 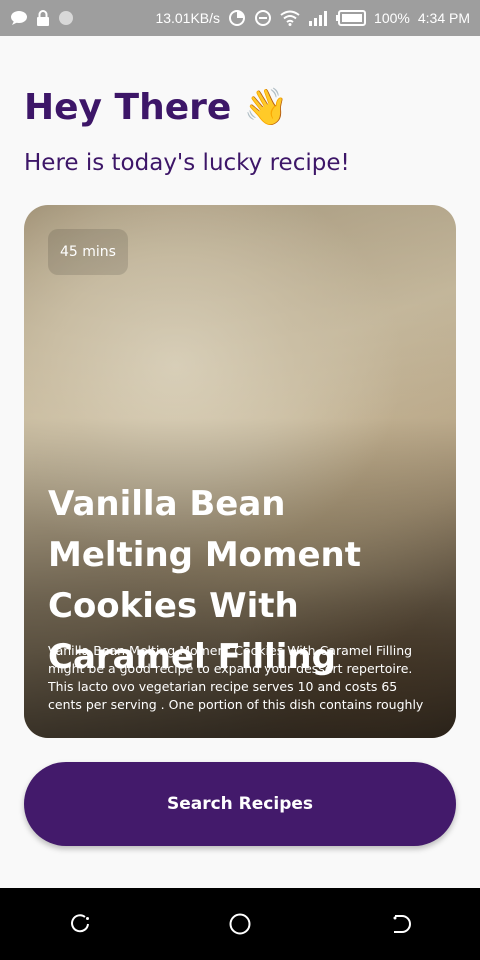 What do you see at coordinates (240, 804) in the screenshot?
I see `search-recipes-button: Search Recipes` at bounding box center [240, 804].